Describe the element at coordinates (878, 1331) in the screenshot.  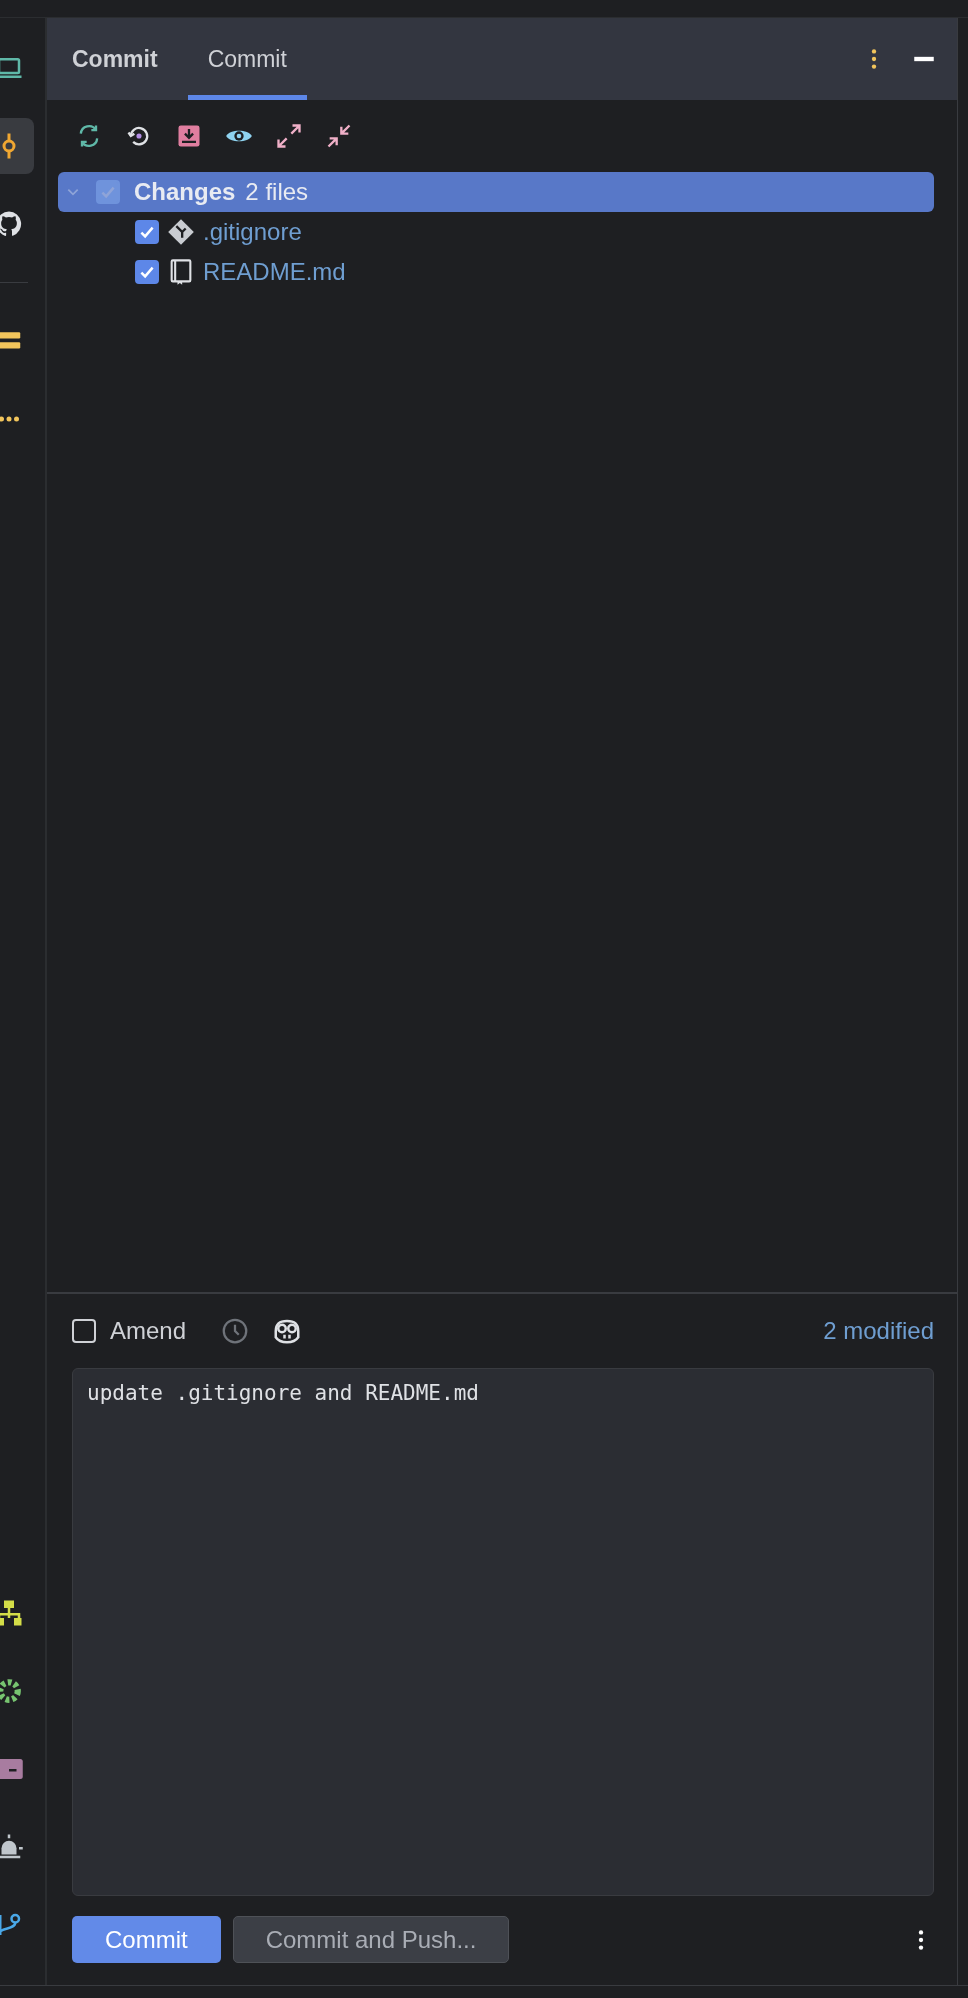
I see `modified-count-link: 2 modified` at that location.